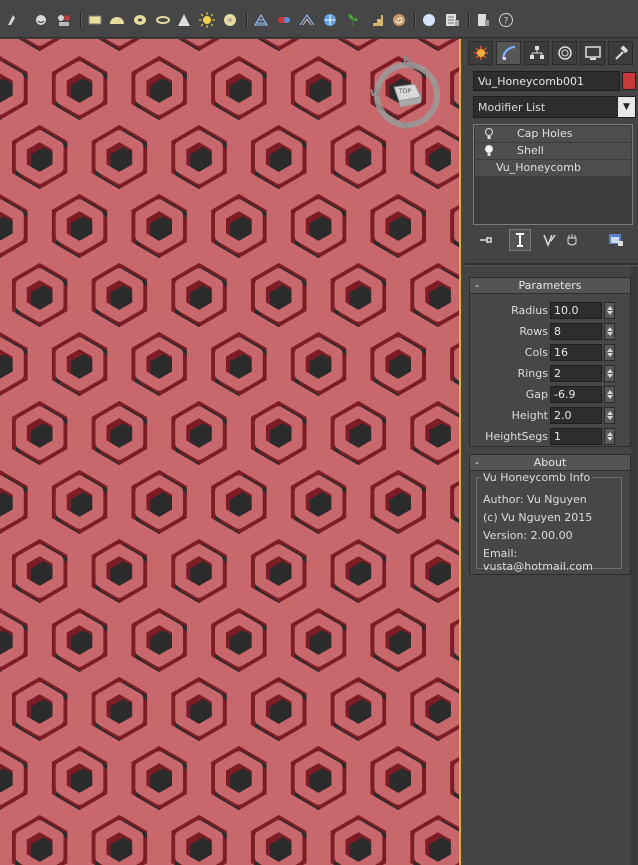 This screenshot has height=865, width=638. I want to click on modifier-list-label: Modifier List, so click(512, 107).